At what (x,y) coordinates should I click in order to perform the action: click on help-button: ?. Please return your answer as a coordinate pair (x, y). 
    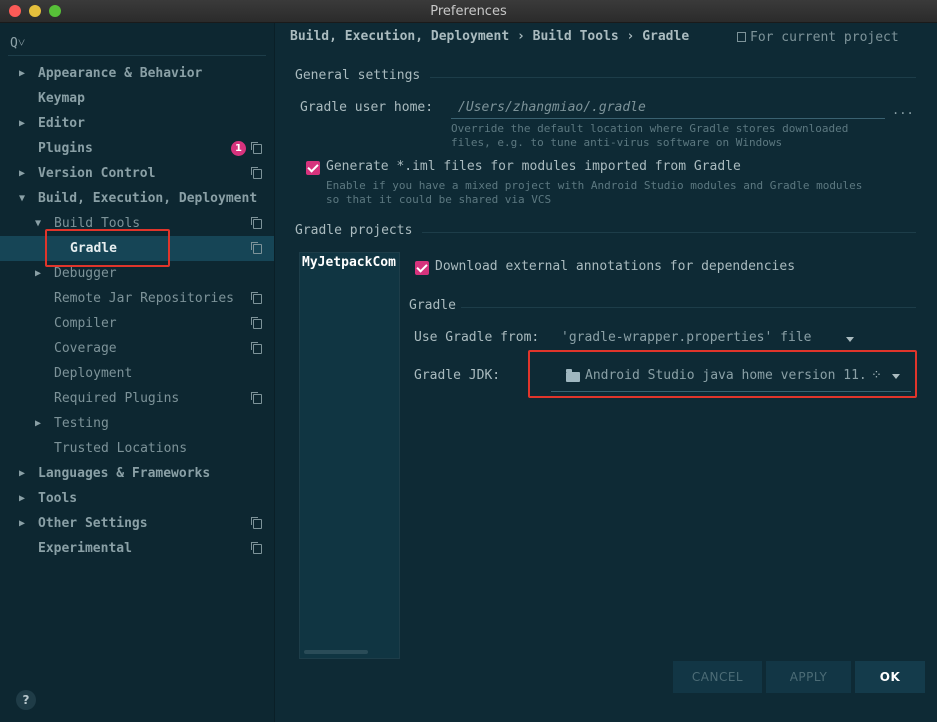
    Looking at the image, I should click on (26, 700).